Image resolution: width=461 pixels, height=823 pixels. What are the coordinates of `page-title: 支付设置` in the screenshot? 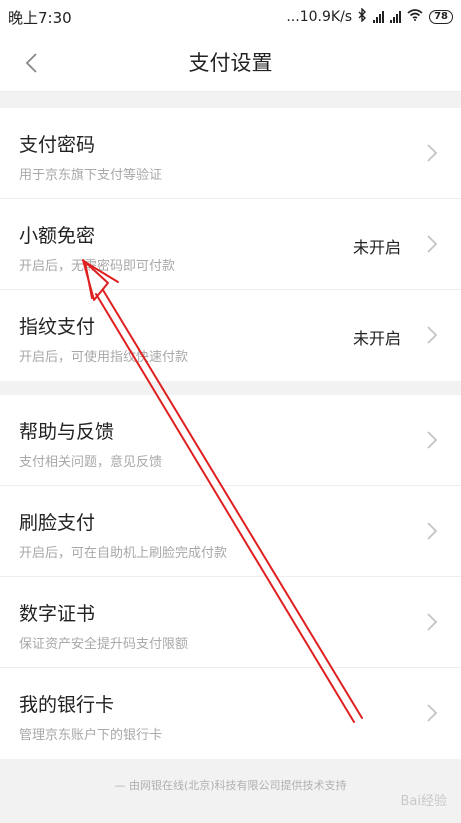 It's located at (230, 63).